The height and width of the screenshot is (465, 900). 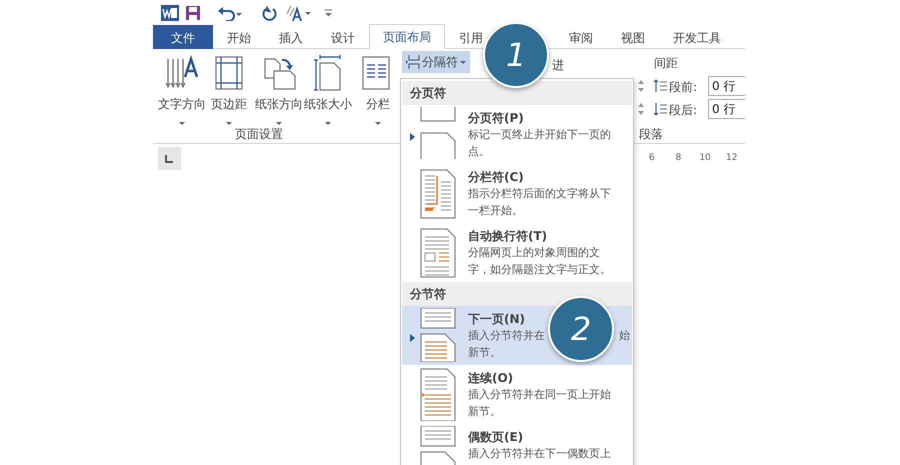 What do you see at coordinates (678, 158) in the screenshot?
I see `ruler-number: 8` at bounding box center [678, 158].